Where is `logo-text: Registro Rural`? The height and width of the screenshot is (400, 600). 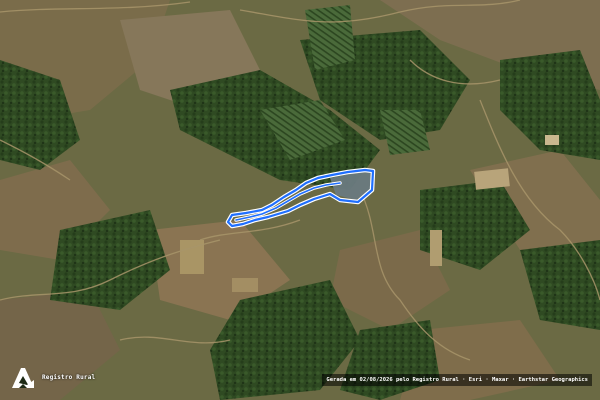
logo-text: Registro Rural is located at coordinates (69, 377).